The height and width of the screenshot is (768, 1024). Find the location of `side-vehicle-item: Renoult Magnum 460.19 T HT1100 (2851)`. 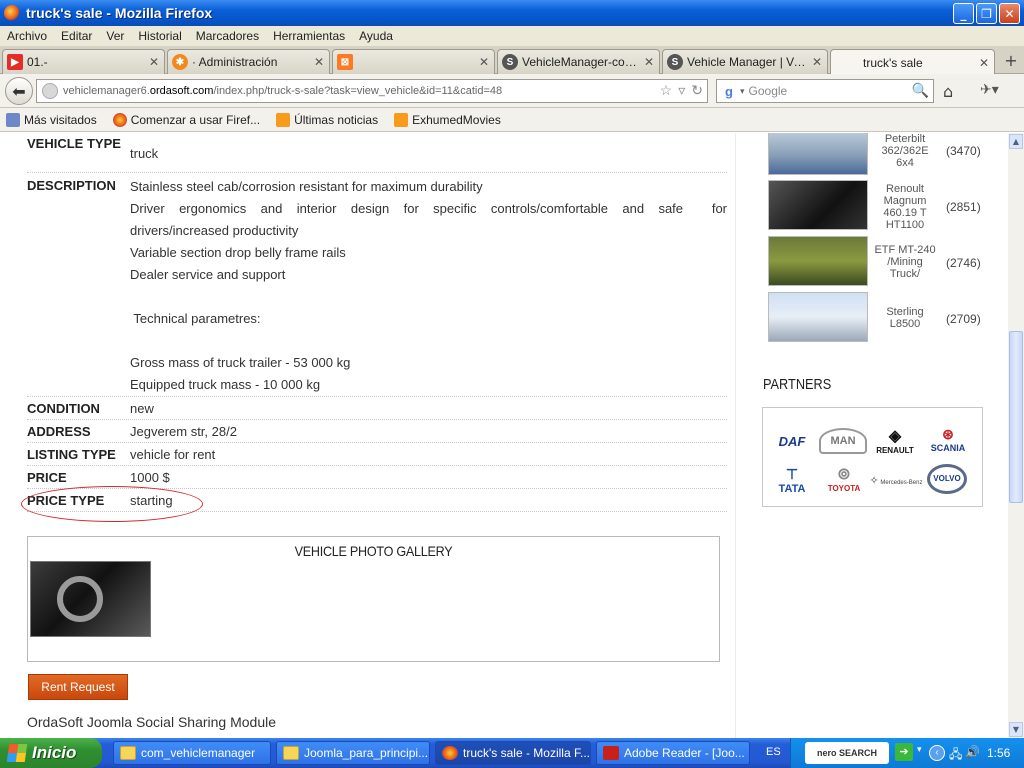

side-vehicle-item: Renoult Magnum 460.19 T HT1100 (2851) is located at coordinates (874, 206).